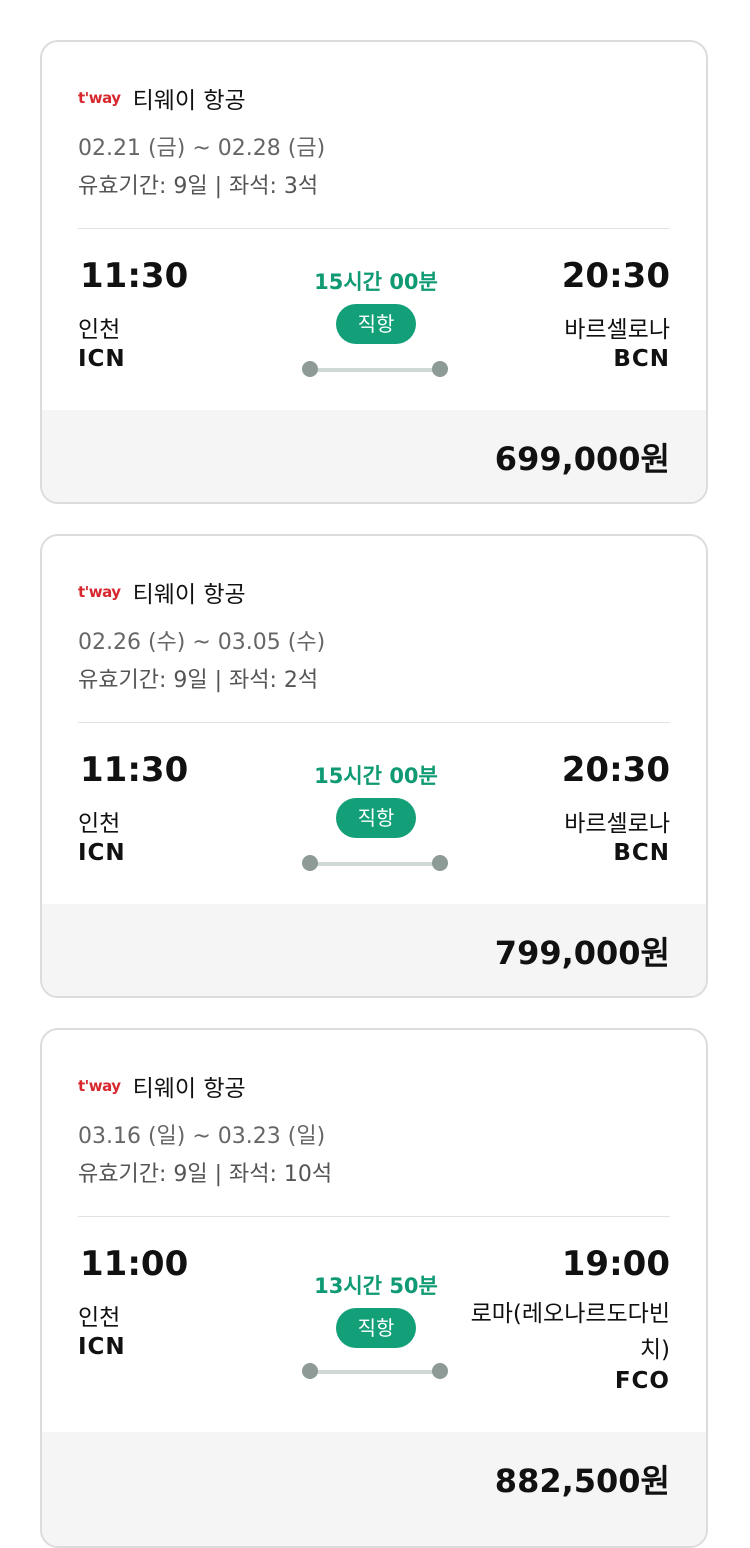 This screenshot has height=1548, width=750. What do you see at coordinates (202, 148) in the screenshot?
I see `travel-dates: 02.21 (금) ~ 02.28 (금)` at bounding box center [202, 148].